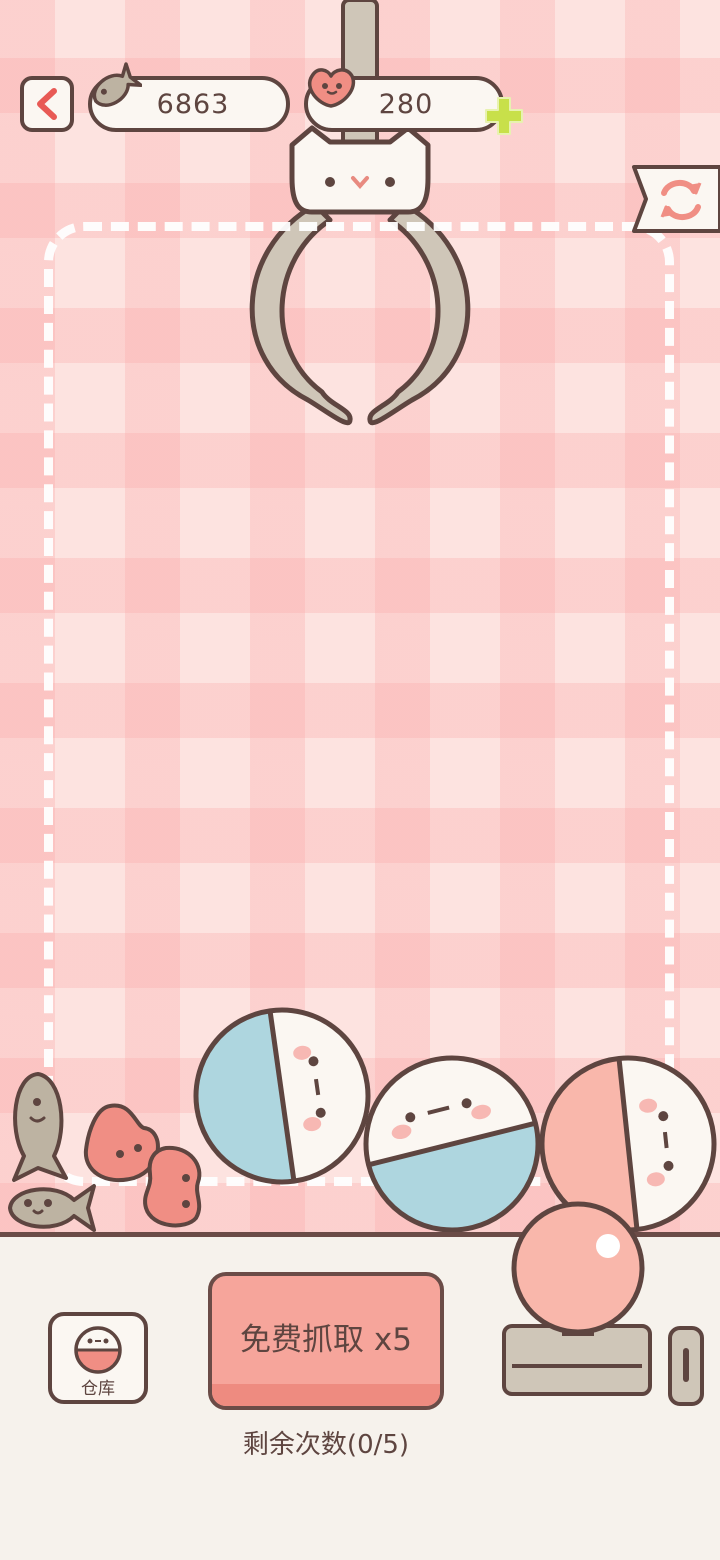 This screenshot has height=1560, width=720. Describe the element at coordinates (332, 88) in the screenshot. I see `bean-heart-icon` at that location.